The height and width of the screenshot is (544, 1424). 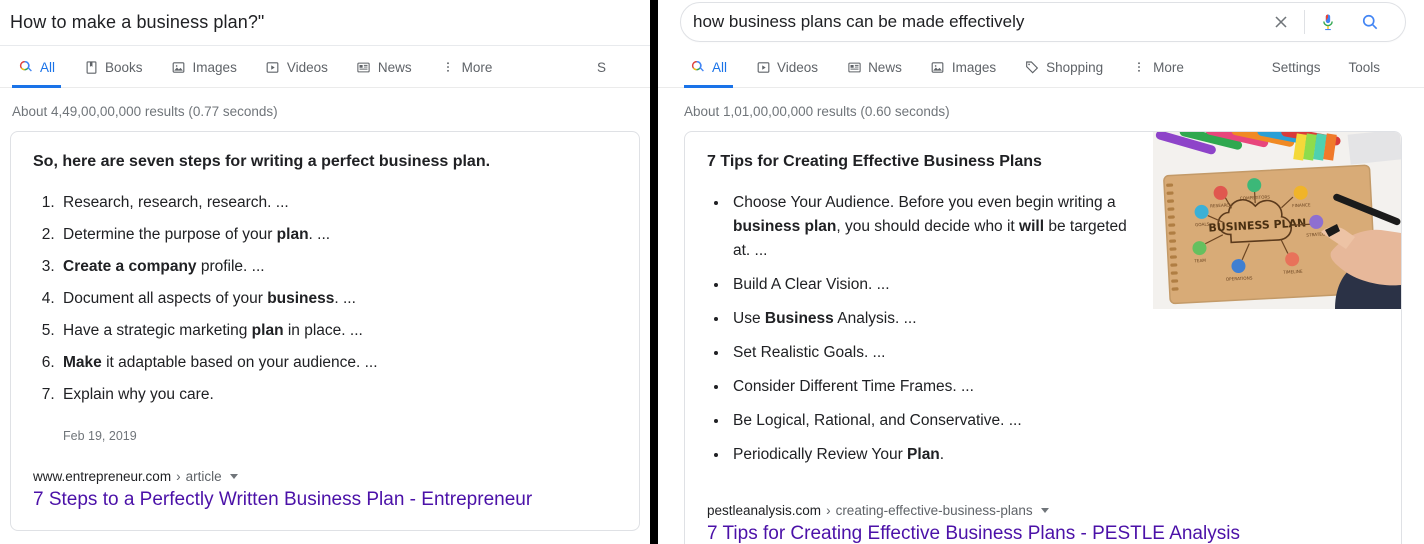 I want to click on tab-shopping-label: Shopping, so click(x=1075, y=67).